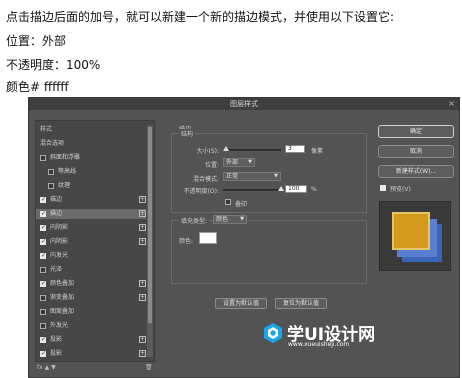 The width and height of the screenshot is (462, 378). Describe the element at coordinates (65, 157) in the screenshot. I see `style-item-label: 斜面和浮雕` at that location.